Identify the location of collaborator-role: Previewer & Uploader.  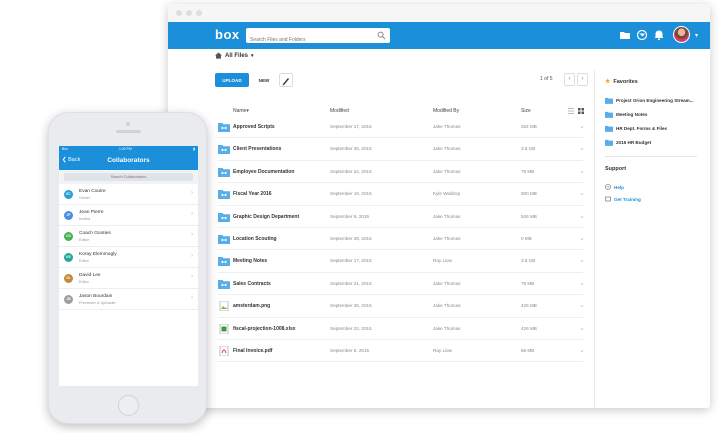
(97, 303).